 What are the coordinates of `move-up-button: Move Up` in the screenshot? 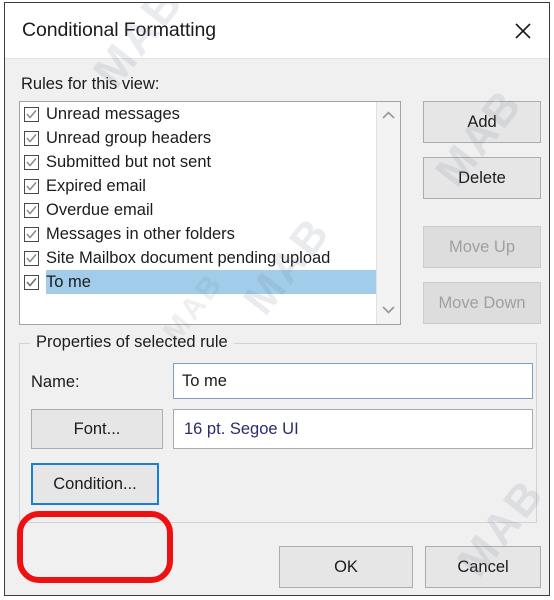 It's located at (482, 247).